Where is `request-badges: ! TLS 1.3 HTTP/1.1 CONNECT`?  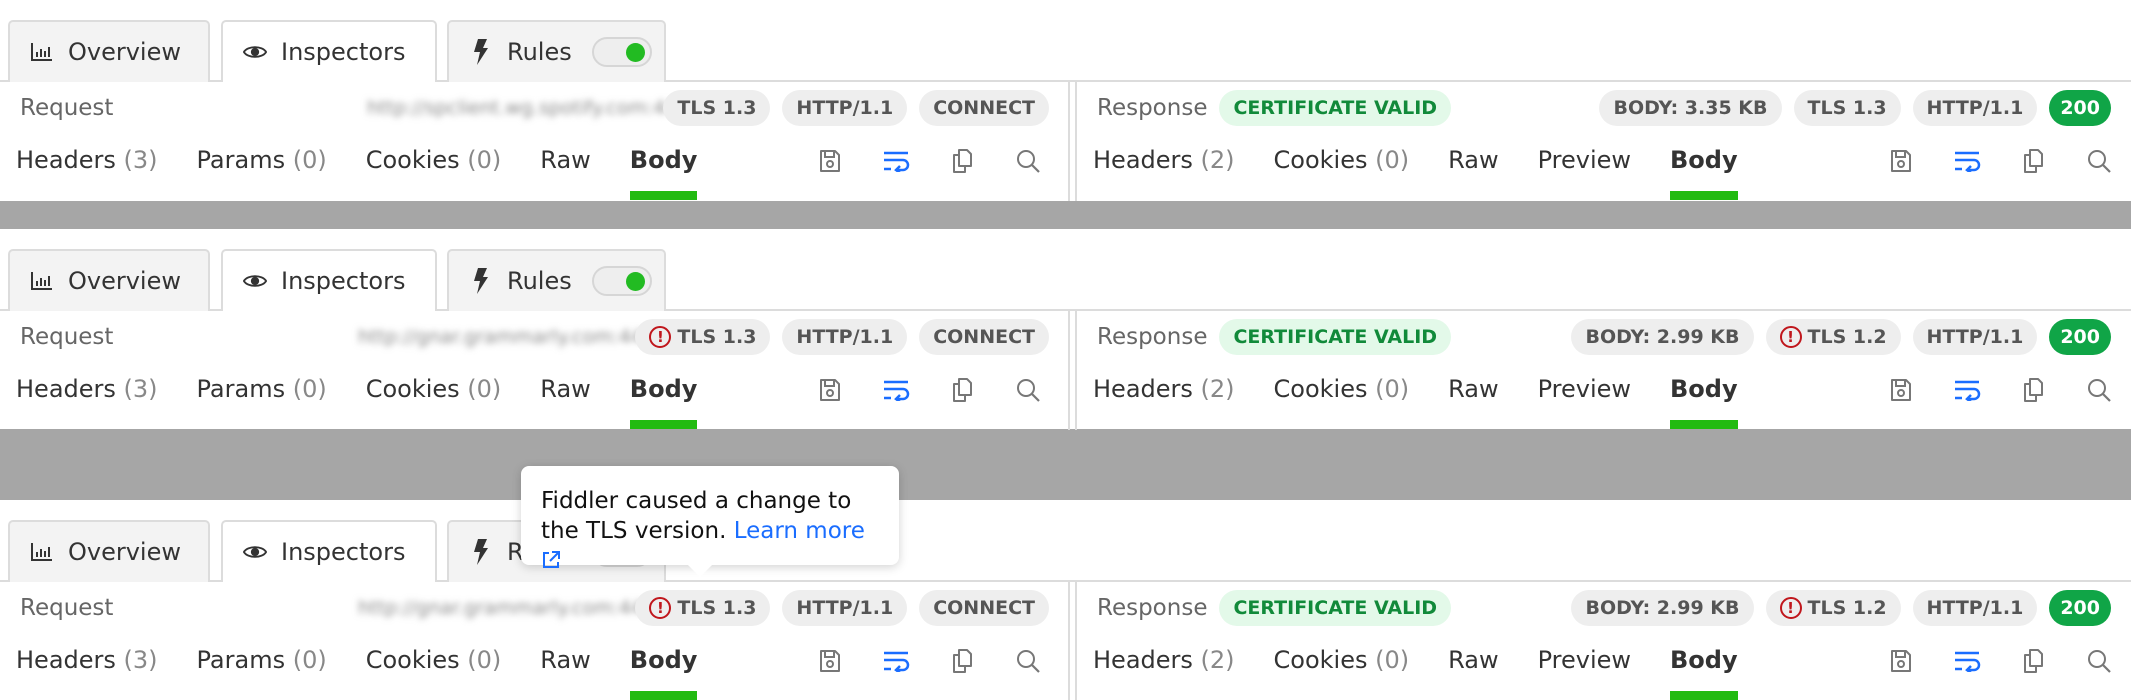
request-badges: ! TLS 1.3 HTTP/1.1 CONNECT is located at coordinates (842, 608).